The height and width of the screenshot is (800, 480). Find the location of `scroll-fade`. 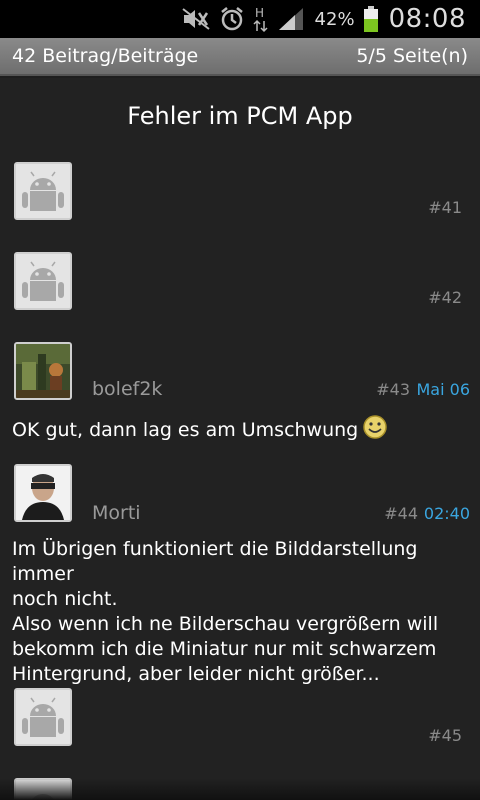

scroll-fade is located at coordinates (240, 789).